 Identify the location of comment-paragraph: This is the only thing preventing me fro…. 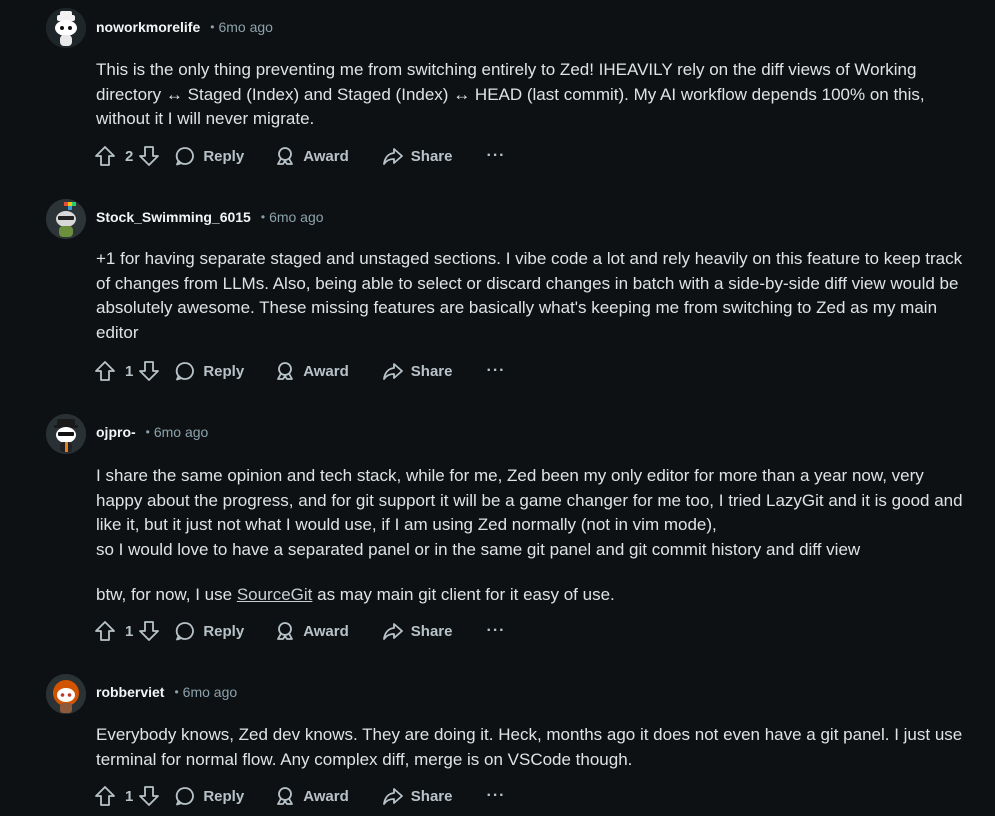
(510, 94).